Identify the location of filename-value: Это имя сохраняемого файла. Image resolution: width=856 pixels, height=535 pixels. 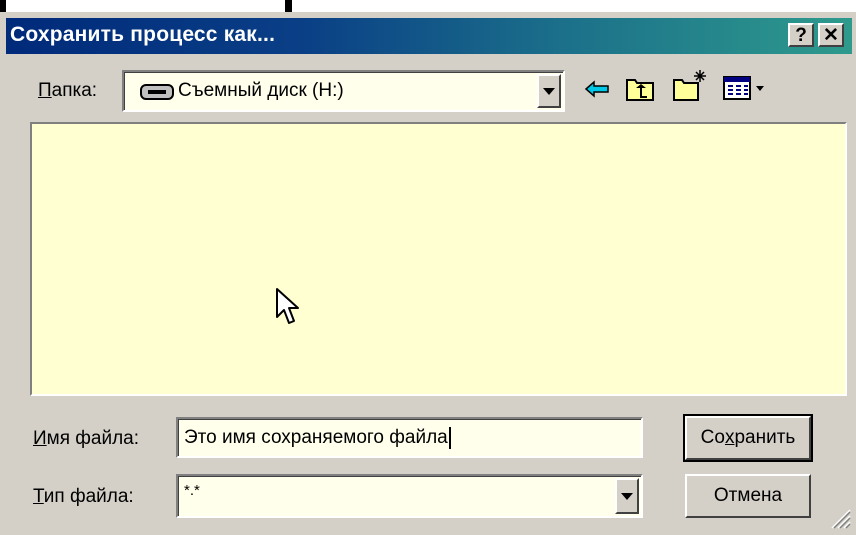
(316, 438).